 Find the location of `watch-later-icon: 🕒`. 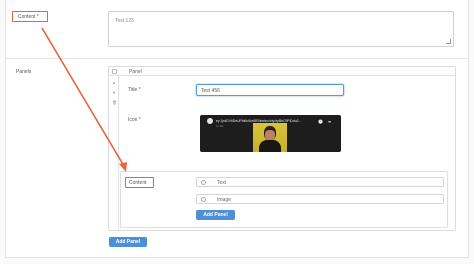

watch-later-icon: 🕒 is located at coordinates (320, 121).